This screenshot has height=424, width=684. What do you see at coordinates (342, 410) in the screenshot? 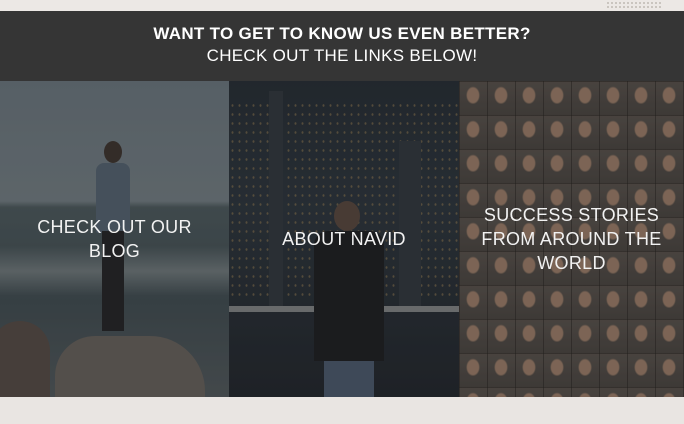
I see `page-bottom-band` at bounding box center [342, 410].